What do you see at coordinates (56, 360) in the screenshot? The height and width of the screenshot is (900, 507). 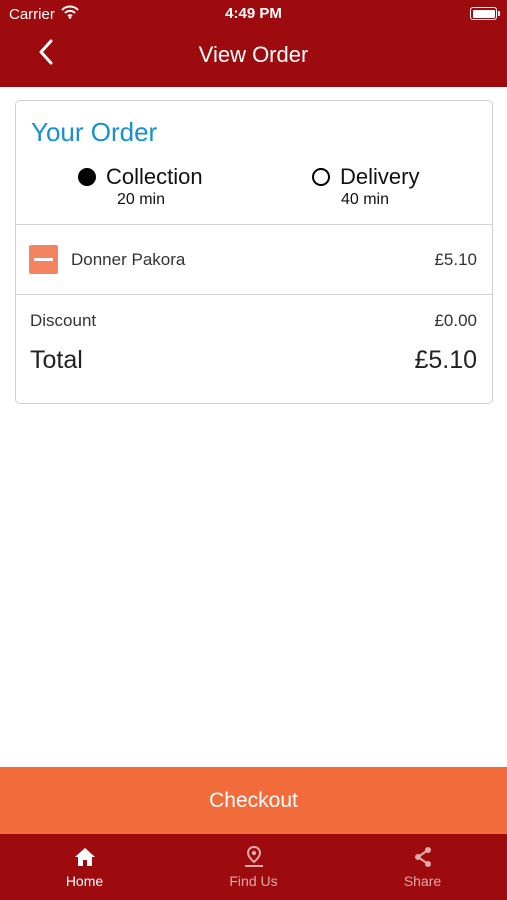 I see `total-label: Total` at bounding box center [56, 360].